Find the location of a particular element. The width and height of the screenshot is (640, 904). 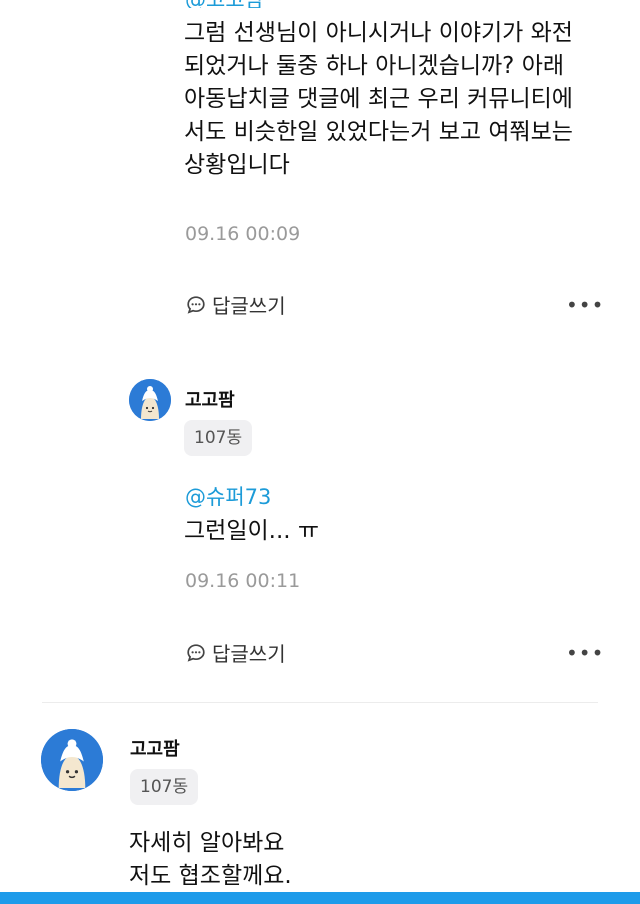

reply-timestamp: 09.16 00:11 is located at coordinates (243, 581).